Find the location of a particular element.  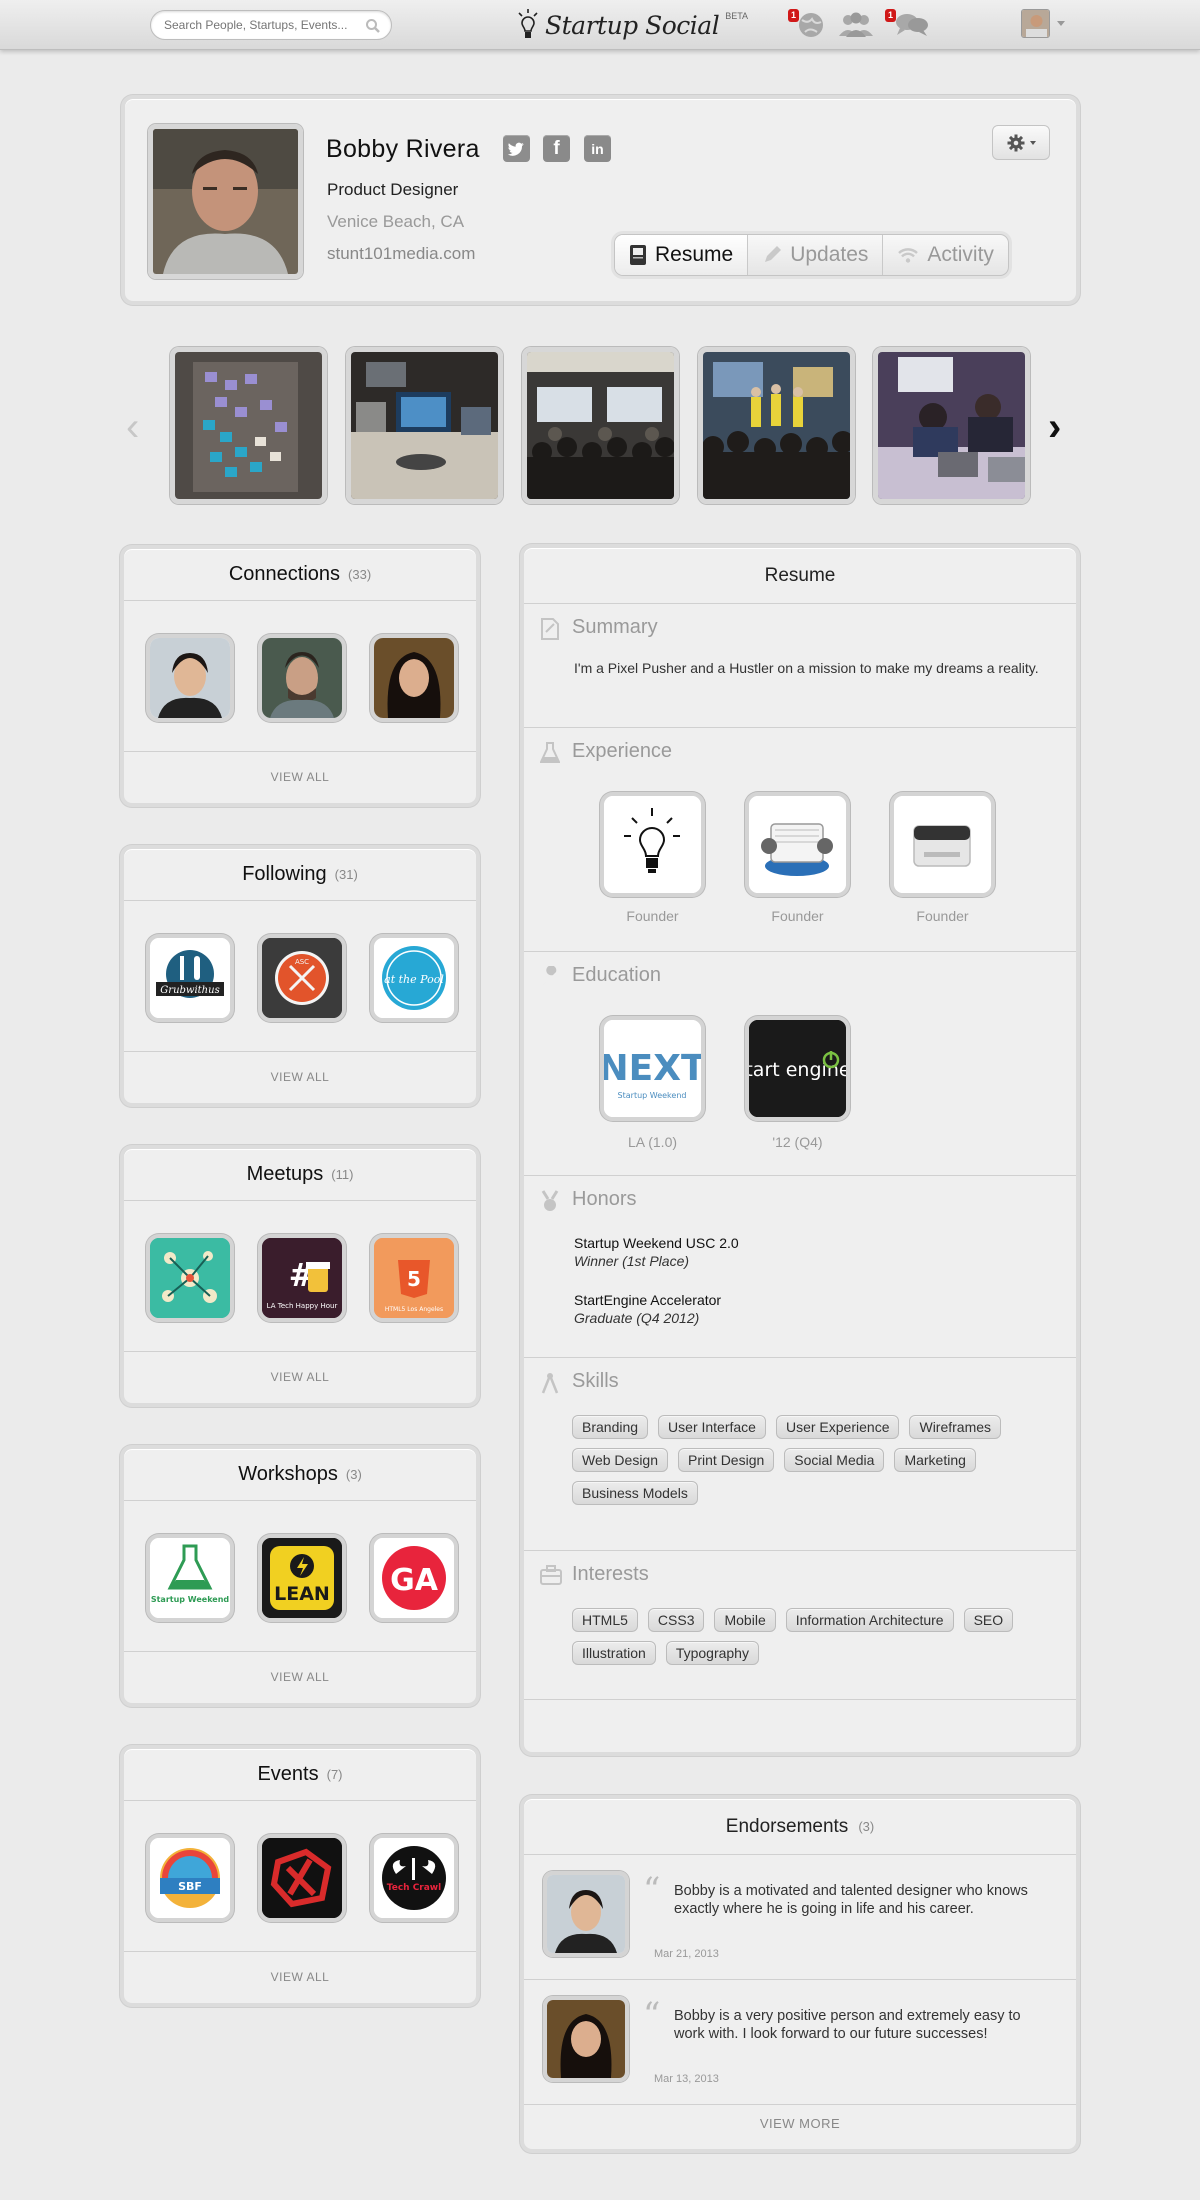

twitter-icon is located at coordinates (516, 149).